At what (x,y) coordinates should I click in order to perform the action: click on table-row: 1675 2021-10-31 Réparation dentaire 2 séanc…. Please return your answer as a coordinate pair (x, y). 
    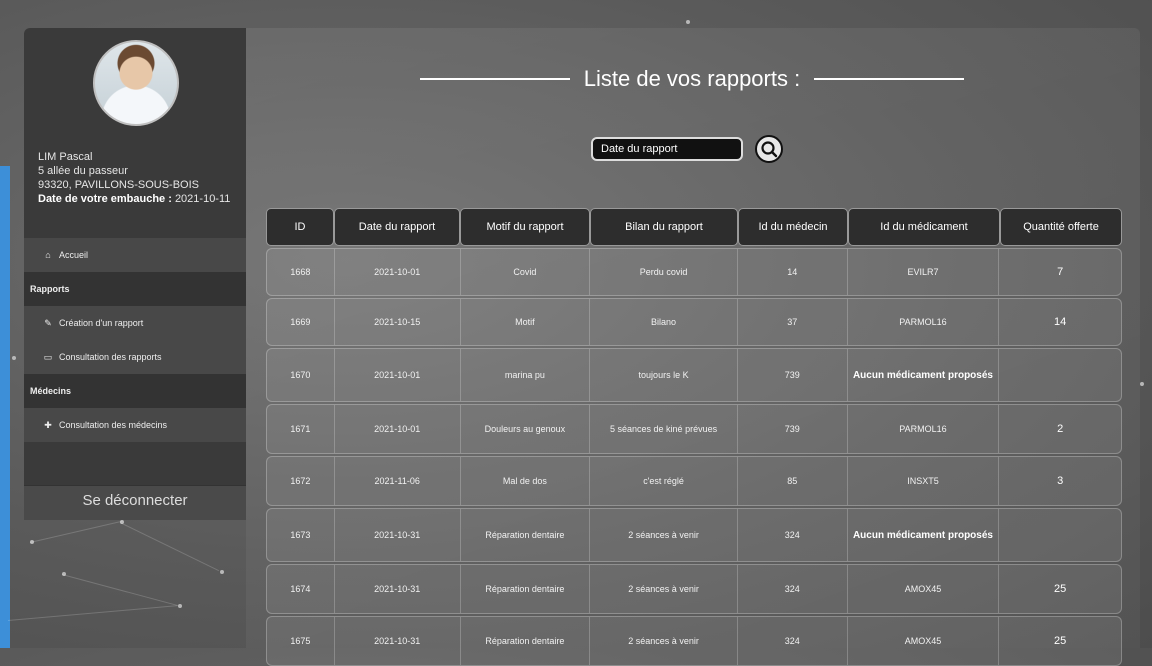
    Looking at the image, I should click on (694, 641).